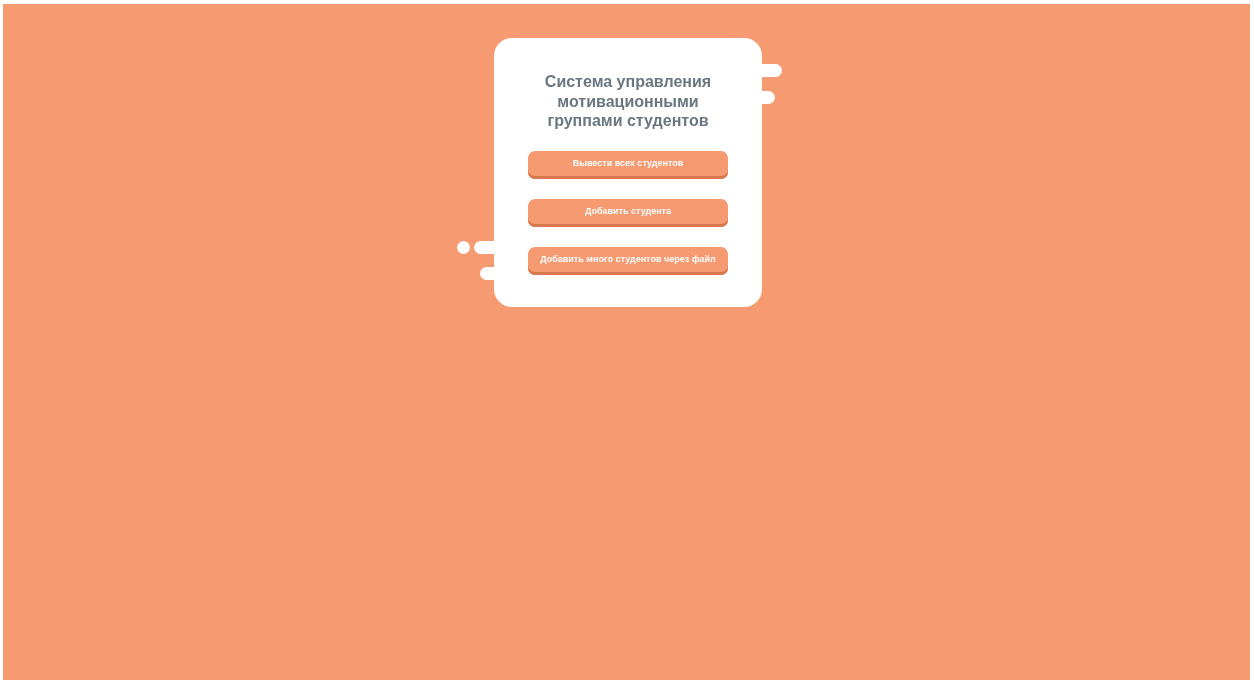 This screenshot has width=1254, height=680. What do you see at coordinates (463, 247) in the screenshot?
I see `decoration-dot` at bounding box center [463, 247].